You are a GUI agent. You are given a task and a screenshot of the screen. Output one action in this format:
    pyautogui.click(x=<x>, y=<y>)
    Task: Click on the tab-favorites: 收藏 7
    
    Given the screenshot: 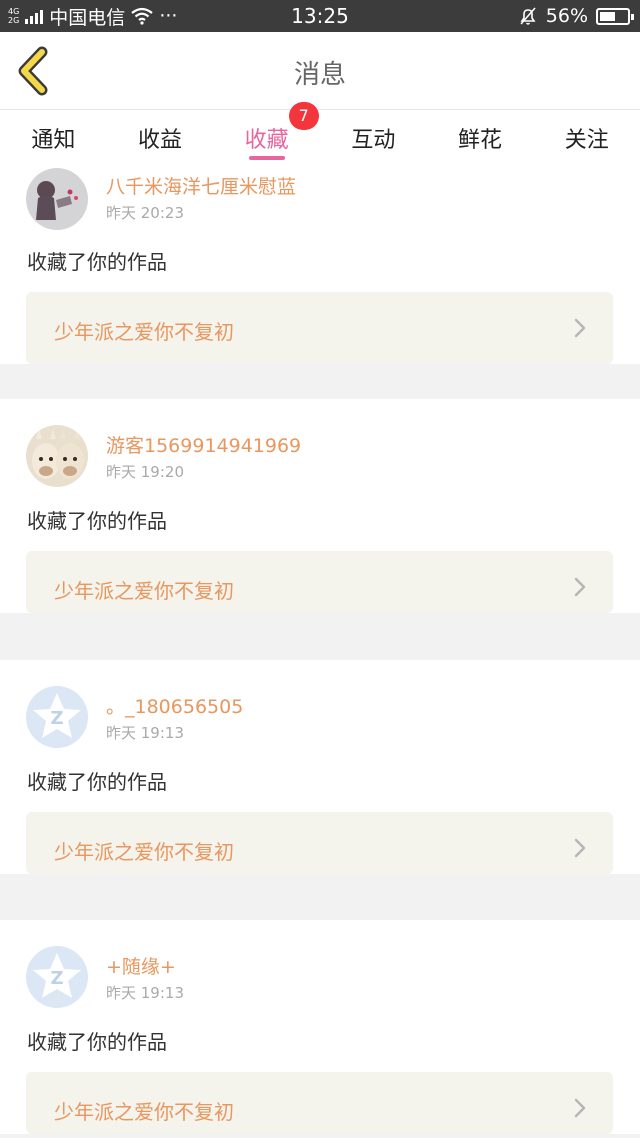 What is the action you would take?
    pyautogui.click(x=266, y=135)
    